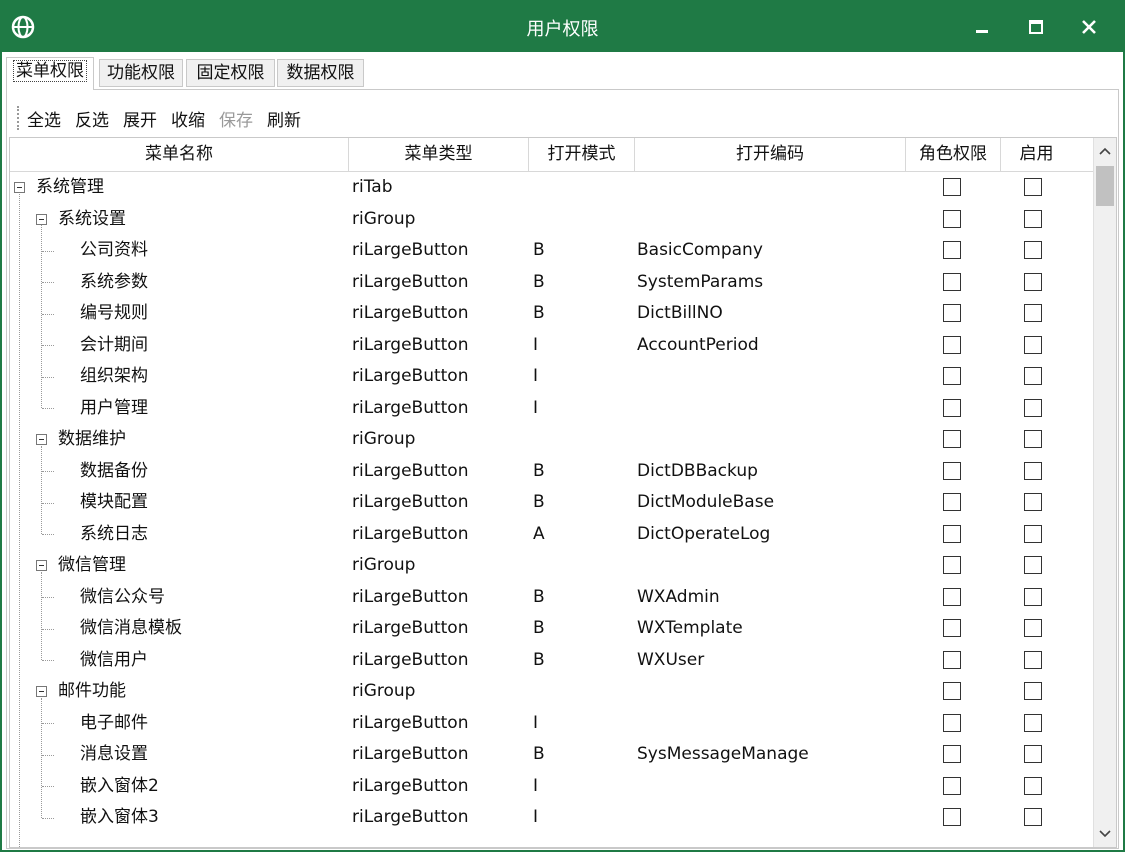  Describe the element at coordinates (552, 409) in the screenshot. I see `table-row: 用户管理 riLargeButton I` at that location.